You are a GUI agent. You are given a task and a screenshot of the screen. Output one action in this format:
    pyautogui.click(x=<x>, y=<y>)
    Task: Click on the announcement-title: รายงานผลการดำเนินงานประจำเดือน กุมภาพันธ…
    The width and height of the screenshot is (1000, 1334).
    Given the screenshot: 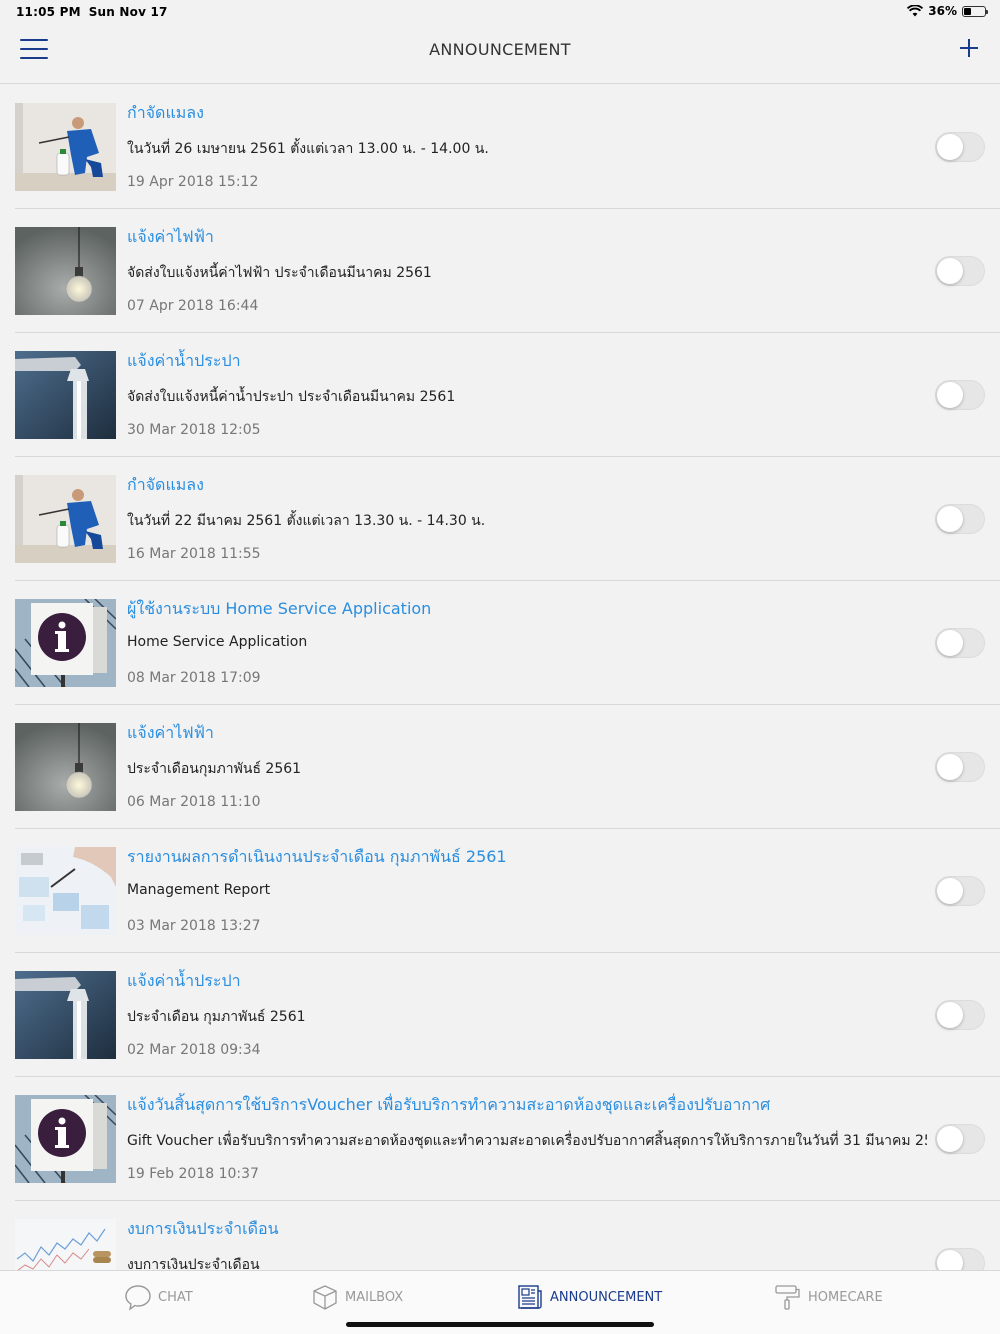 What is the action you would take?
    pyautogui.click(x=317, y=856)
    